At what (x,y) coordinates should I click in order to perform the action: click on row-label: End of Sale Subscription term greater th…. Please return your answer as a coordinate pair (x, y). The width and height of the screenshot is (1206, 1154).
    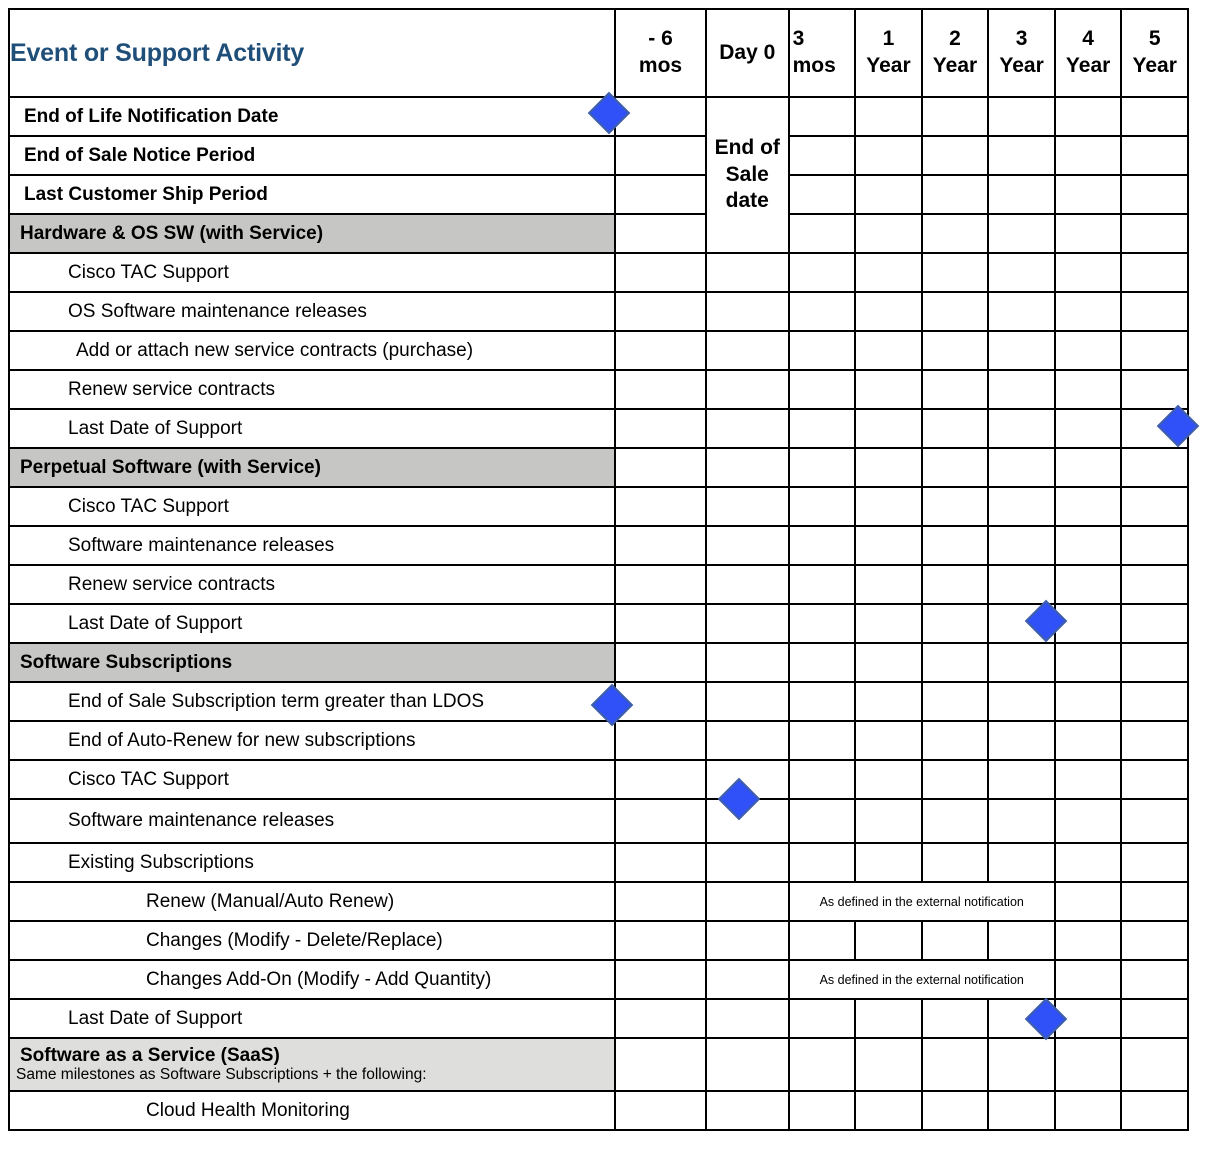
    Looking at the image, I should click on (312, 701).